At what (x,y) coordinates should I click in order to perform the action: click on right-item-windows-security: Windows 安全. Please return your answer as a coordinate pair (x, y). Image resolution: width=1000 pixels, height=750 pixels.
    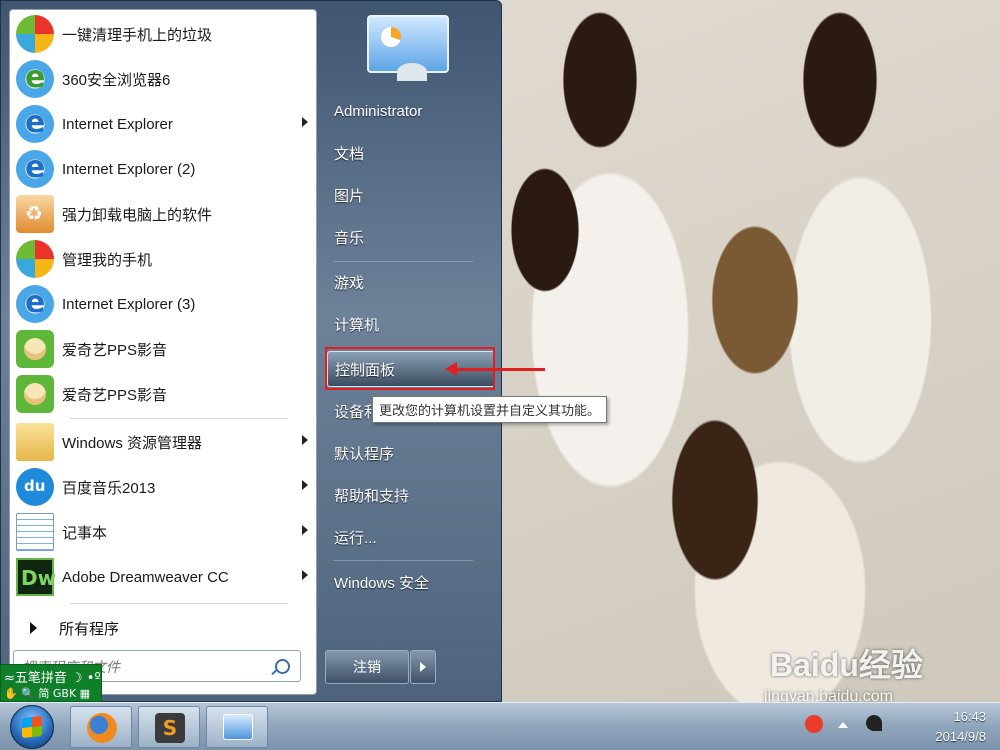
    Looking at the image, I should click on (411, 582).